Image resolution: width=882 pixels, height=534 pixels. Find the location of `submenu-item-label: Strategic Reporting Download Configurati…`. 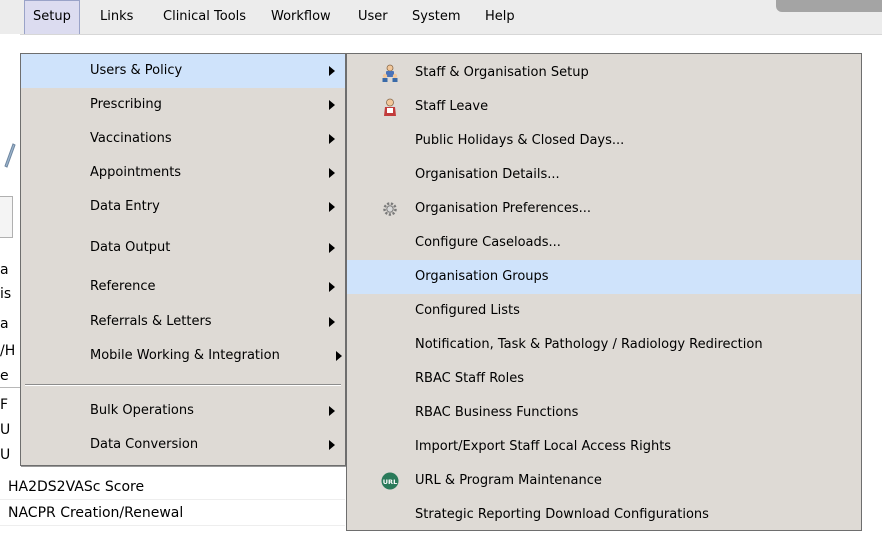

submenu-item-label: Strategic Reporting Download Configurati… is located at coordinates (562, 514).